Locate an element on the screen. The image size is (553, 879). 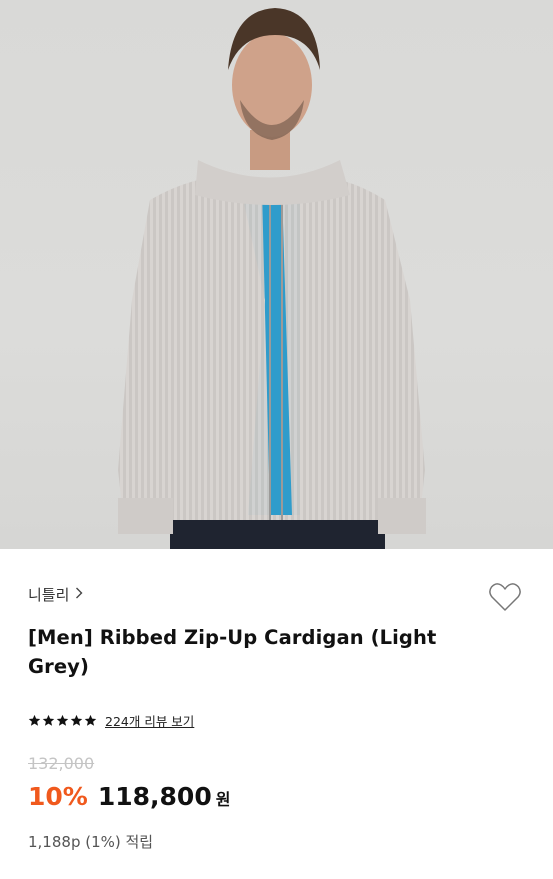
currency-unit: 원 is located at coordinates (223, 799).